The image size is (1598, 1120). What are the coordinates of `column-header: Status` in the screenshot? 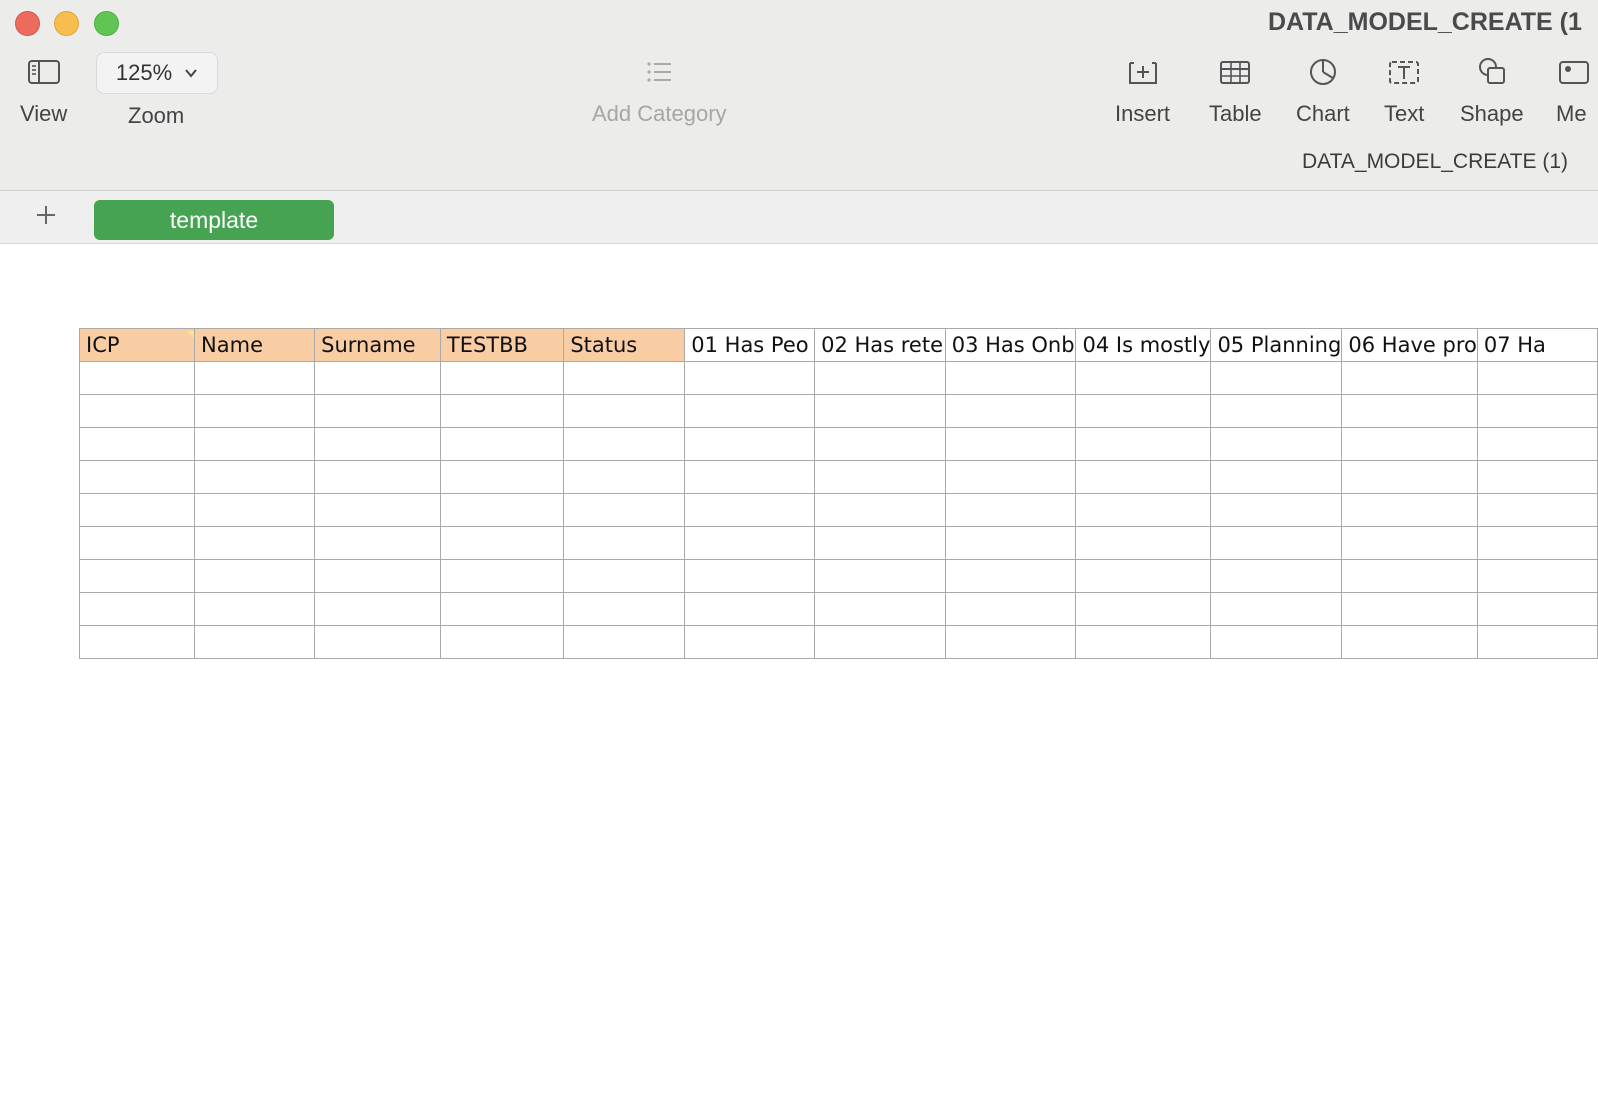 It's located at (624, 345).